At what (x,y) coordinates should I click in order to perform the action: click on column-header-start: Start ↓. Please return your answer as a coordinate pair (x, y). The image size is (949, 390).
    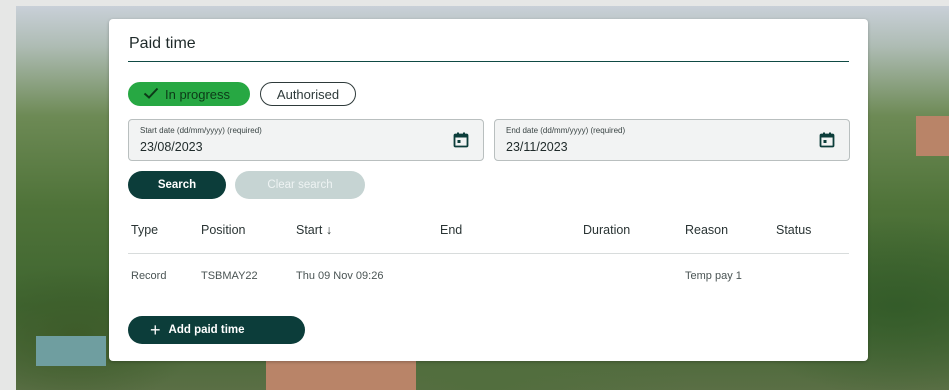
    Looking at the image, I should click on (314, 230).